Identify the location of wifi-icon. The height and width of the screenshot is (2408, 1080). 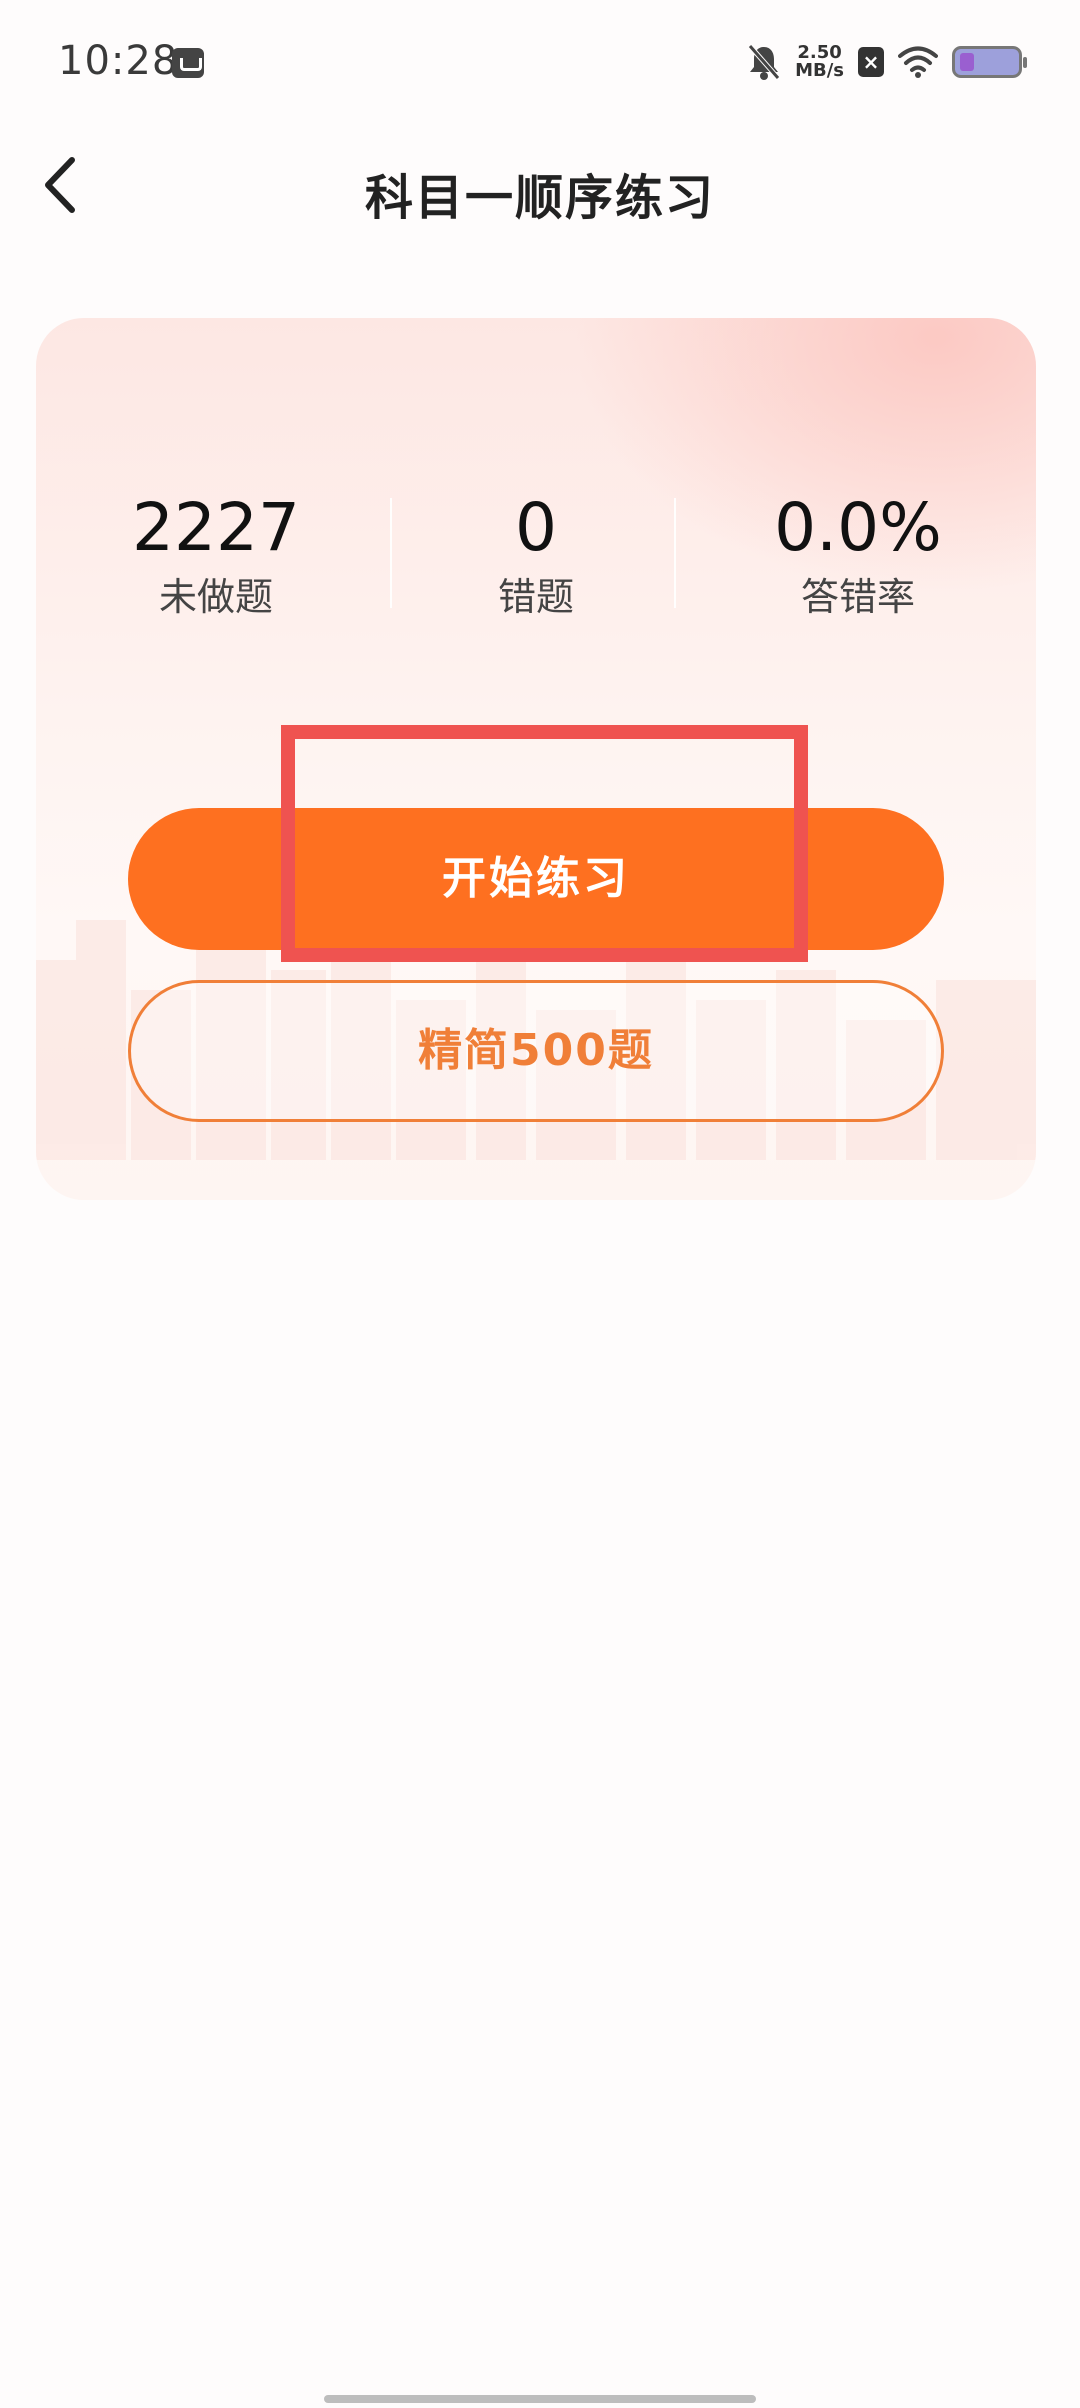
(918, 62).